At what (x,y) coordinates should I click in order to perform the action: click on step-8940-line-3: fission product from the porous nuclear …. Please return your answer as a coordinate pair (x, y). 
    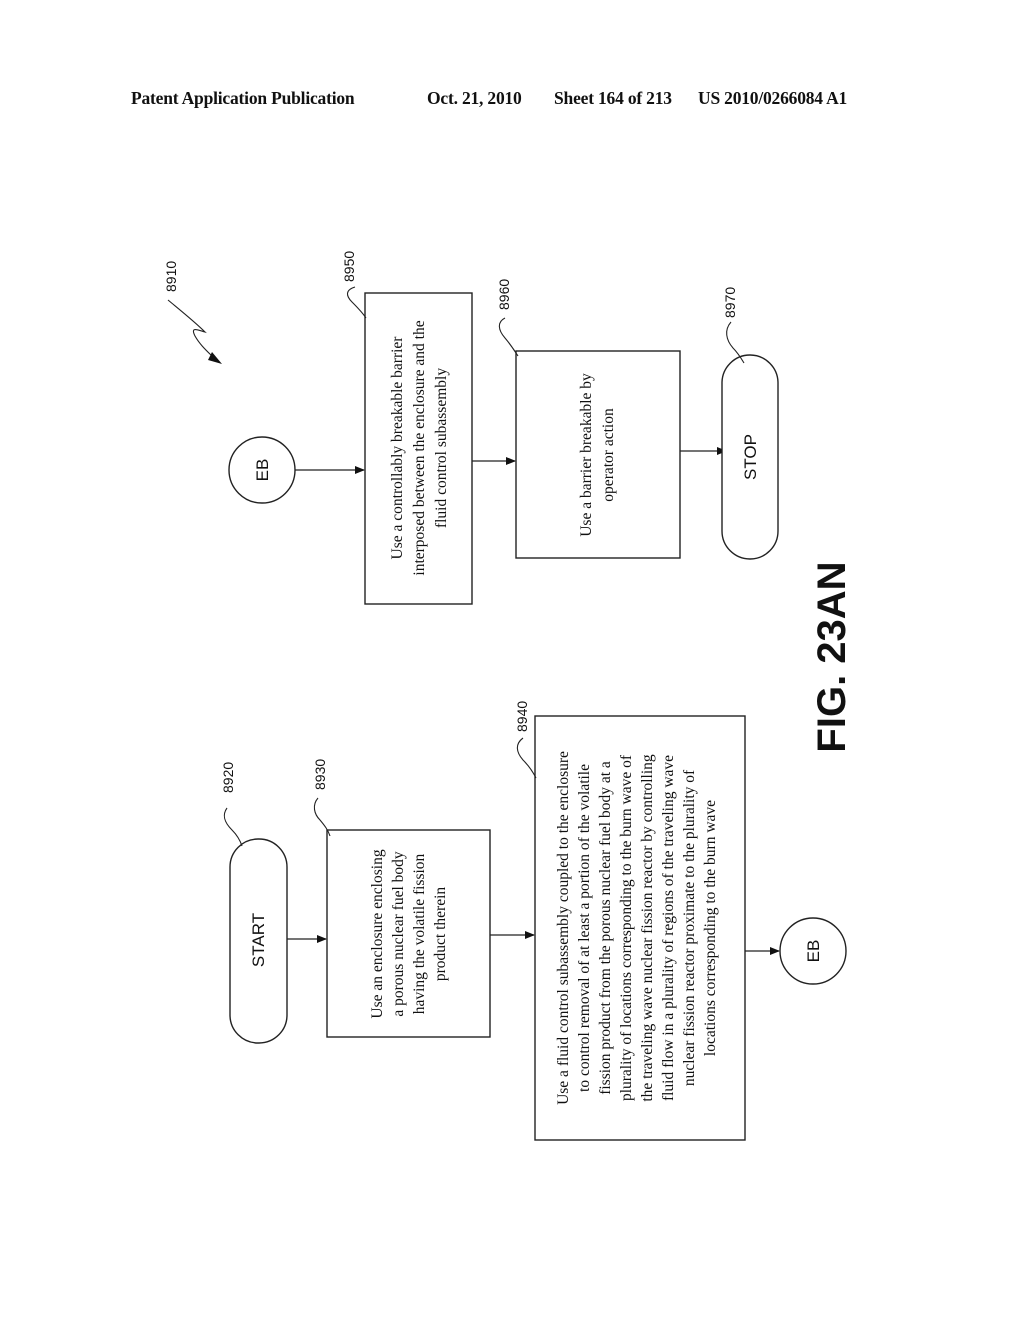
    Looking at the image, I should click on (605, 928).